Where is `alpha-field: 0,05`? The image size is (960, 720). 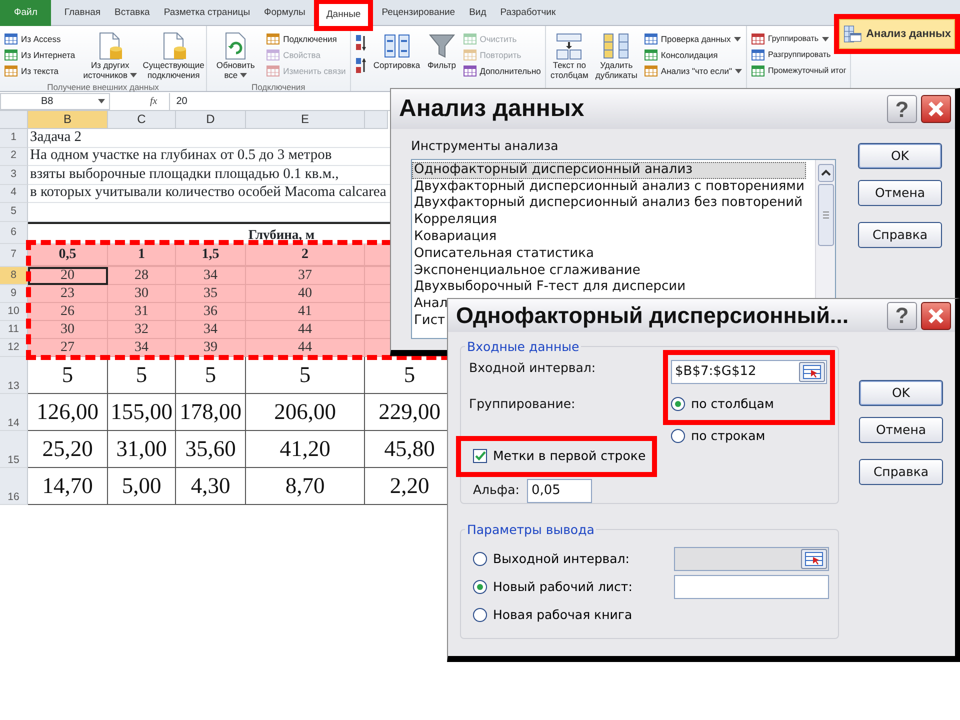 alpha-field: 0,05 is located at coordinates (559, 490).